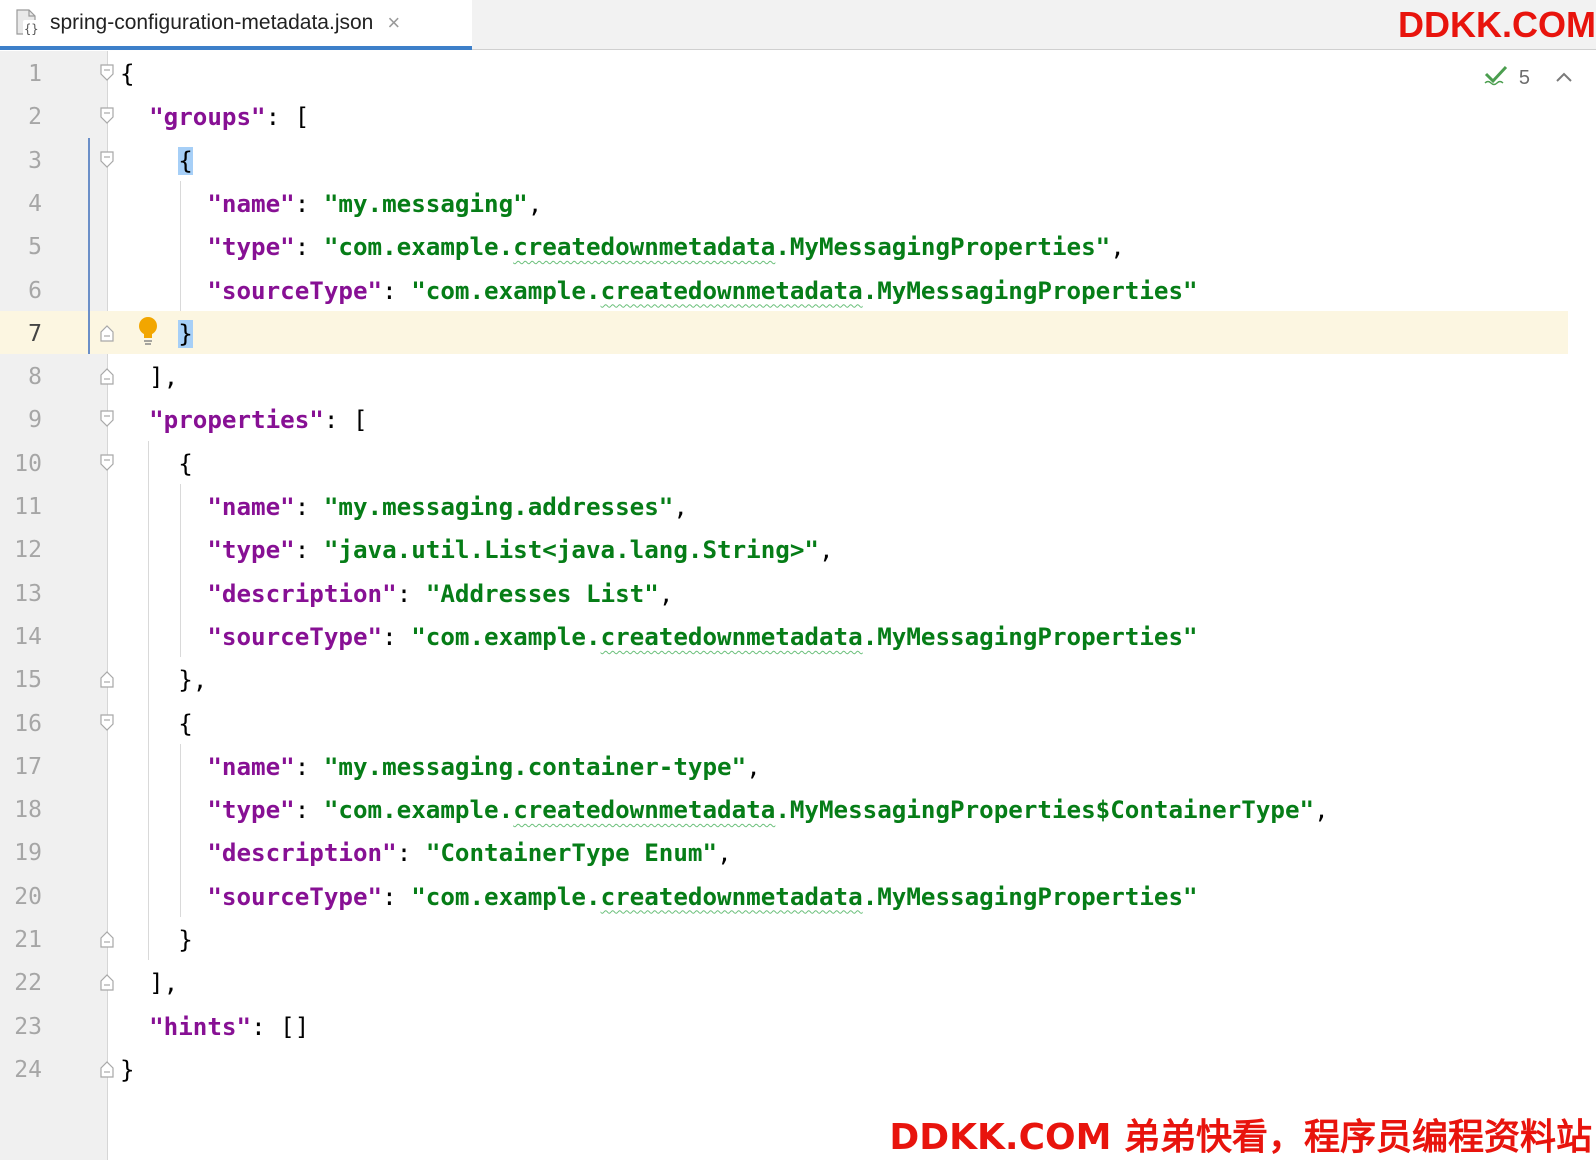 Image resolution: width=1596 pixels, height=1160 pixels. Describe the element at coordinates (440, 765) in the screenshot. I see `code-text: "name": "my.messaging.container-type",` at that location.